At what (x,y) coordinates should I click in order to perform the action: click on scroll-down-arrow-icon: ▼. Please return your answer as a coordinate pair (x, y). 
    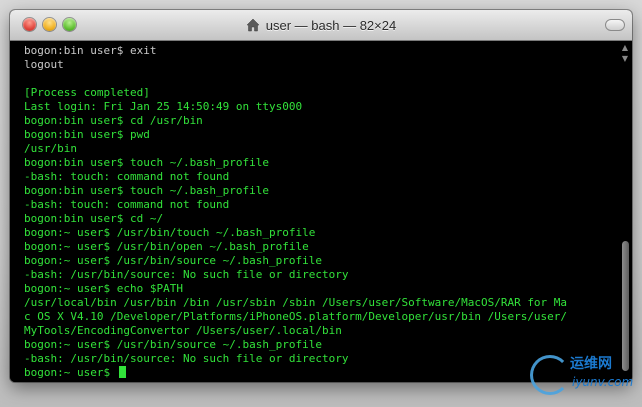
    Looking at the image, I should click on (625, 59).